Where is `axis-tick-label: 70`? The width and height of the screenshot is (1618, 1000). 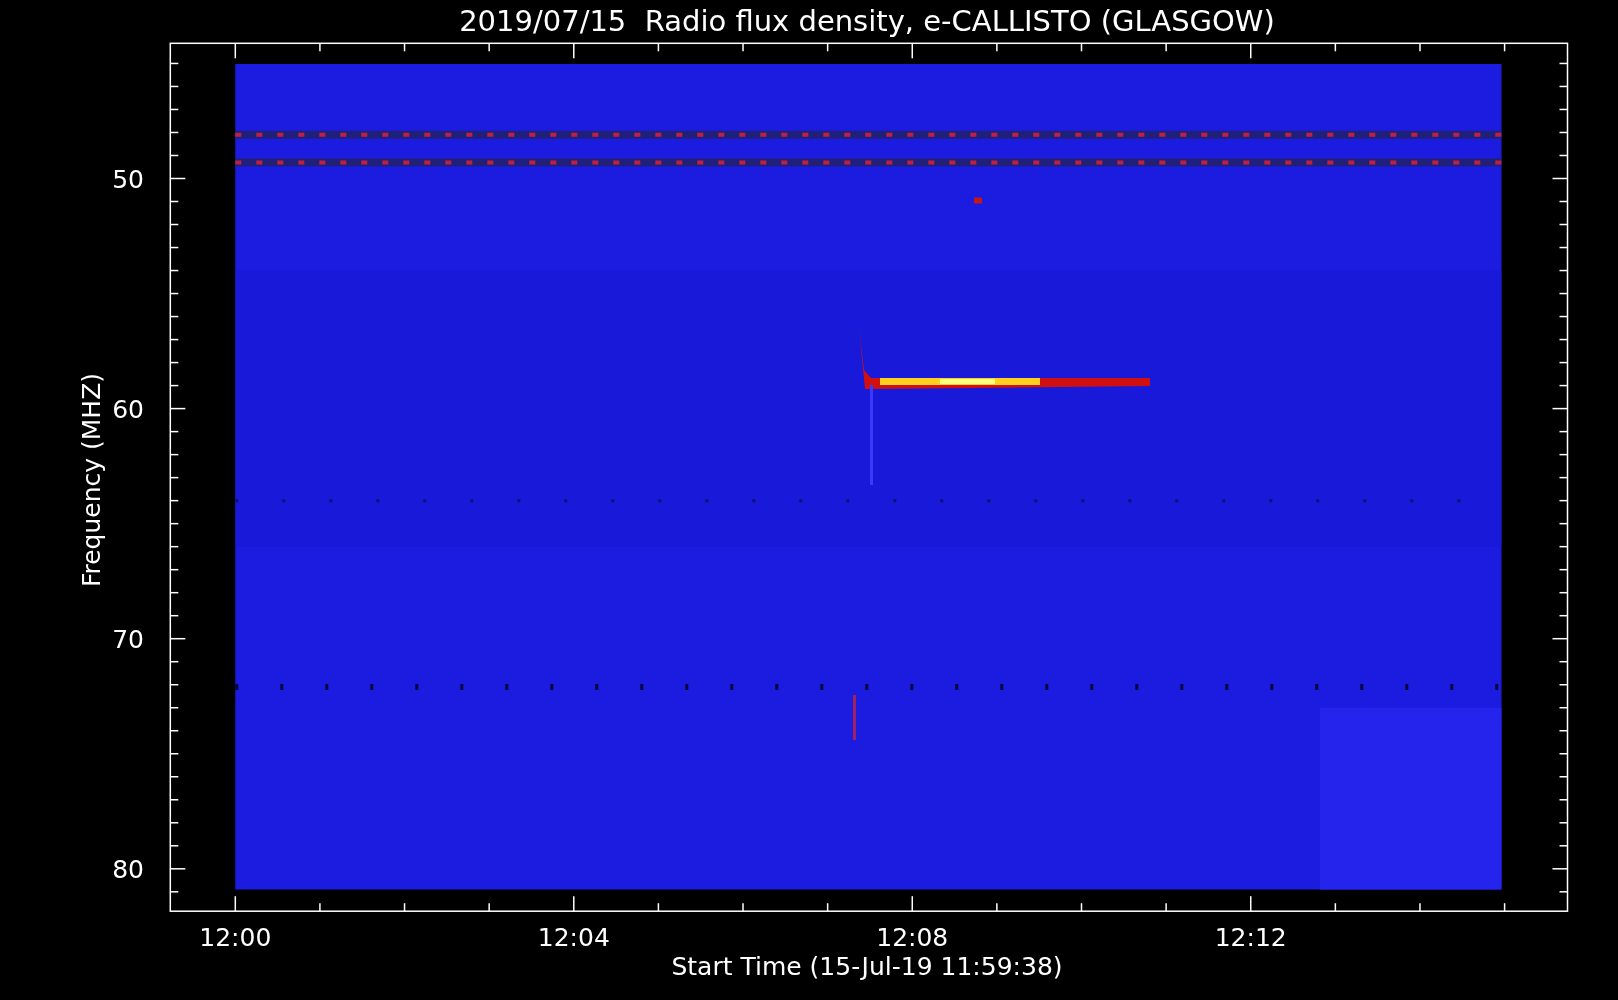 axis-tick-label: 70 is located at coordinates (128, 639).